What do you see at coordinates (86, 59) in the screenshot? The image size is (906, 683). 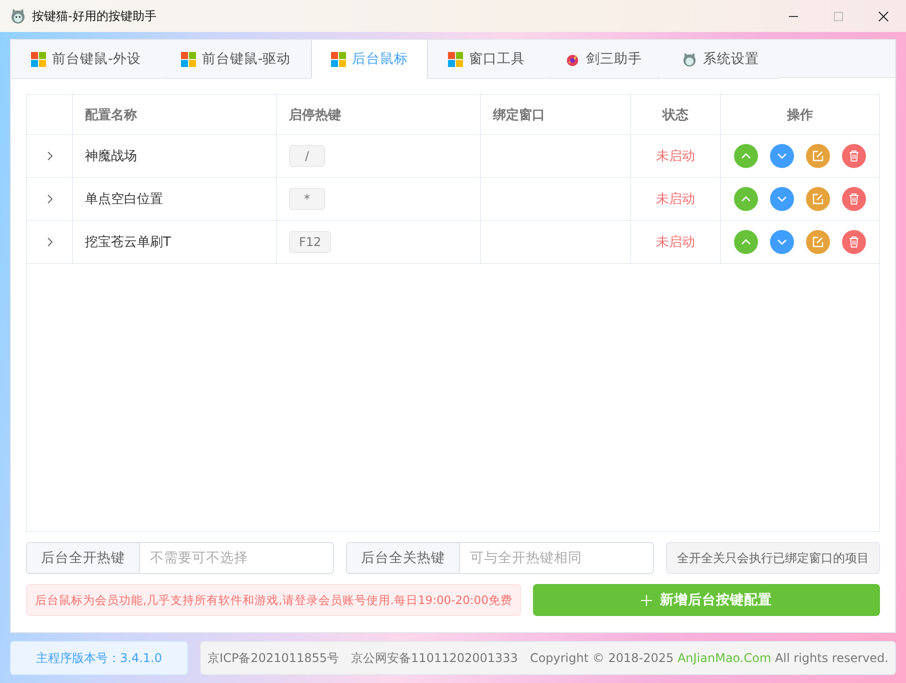 I see `tab: 前台键鼠-外设` at bounding box center [86, 59].